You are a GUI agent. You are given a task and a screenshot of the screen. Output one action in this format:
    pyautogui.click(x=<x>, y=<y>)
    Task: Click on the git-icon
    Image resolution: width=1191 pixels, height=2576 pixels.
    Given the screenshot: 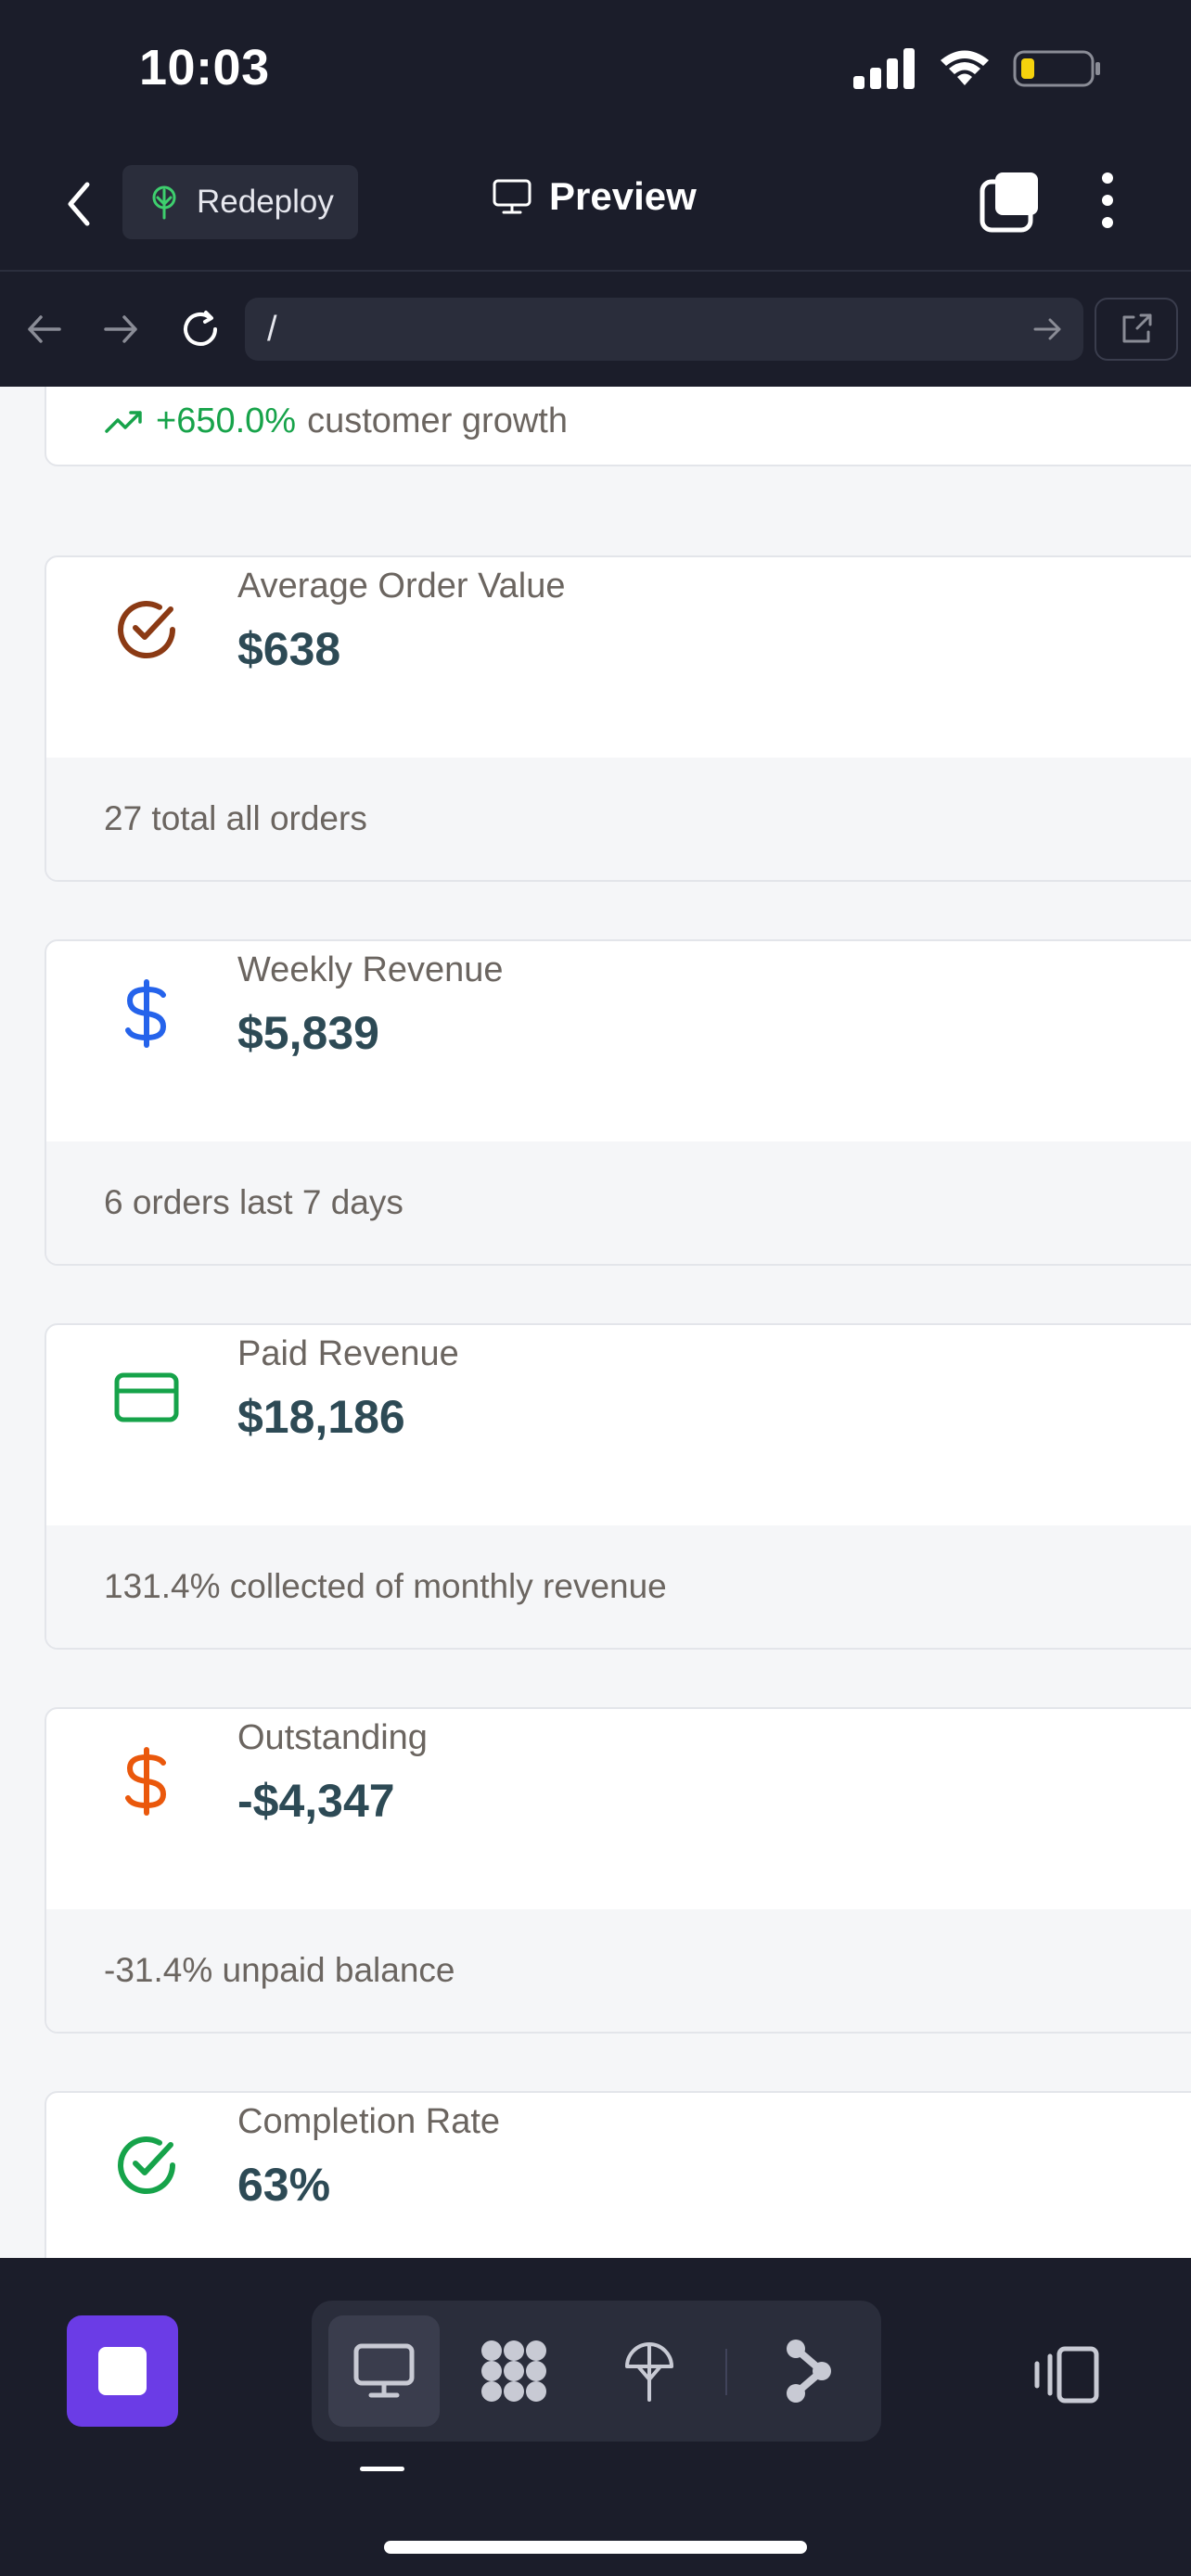 What is the action you would take?
    pyautogui.click(x=809, y=2371)
    